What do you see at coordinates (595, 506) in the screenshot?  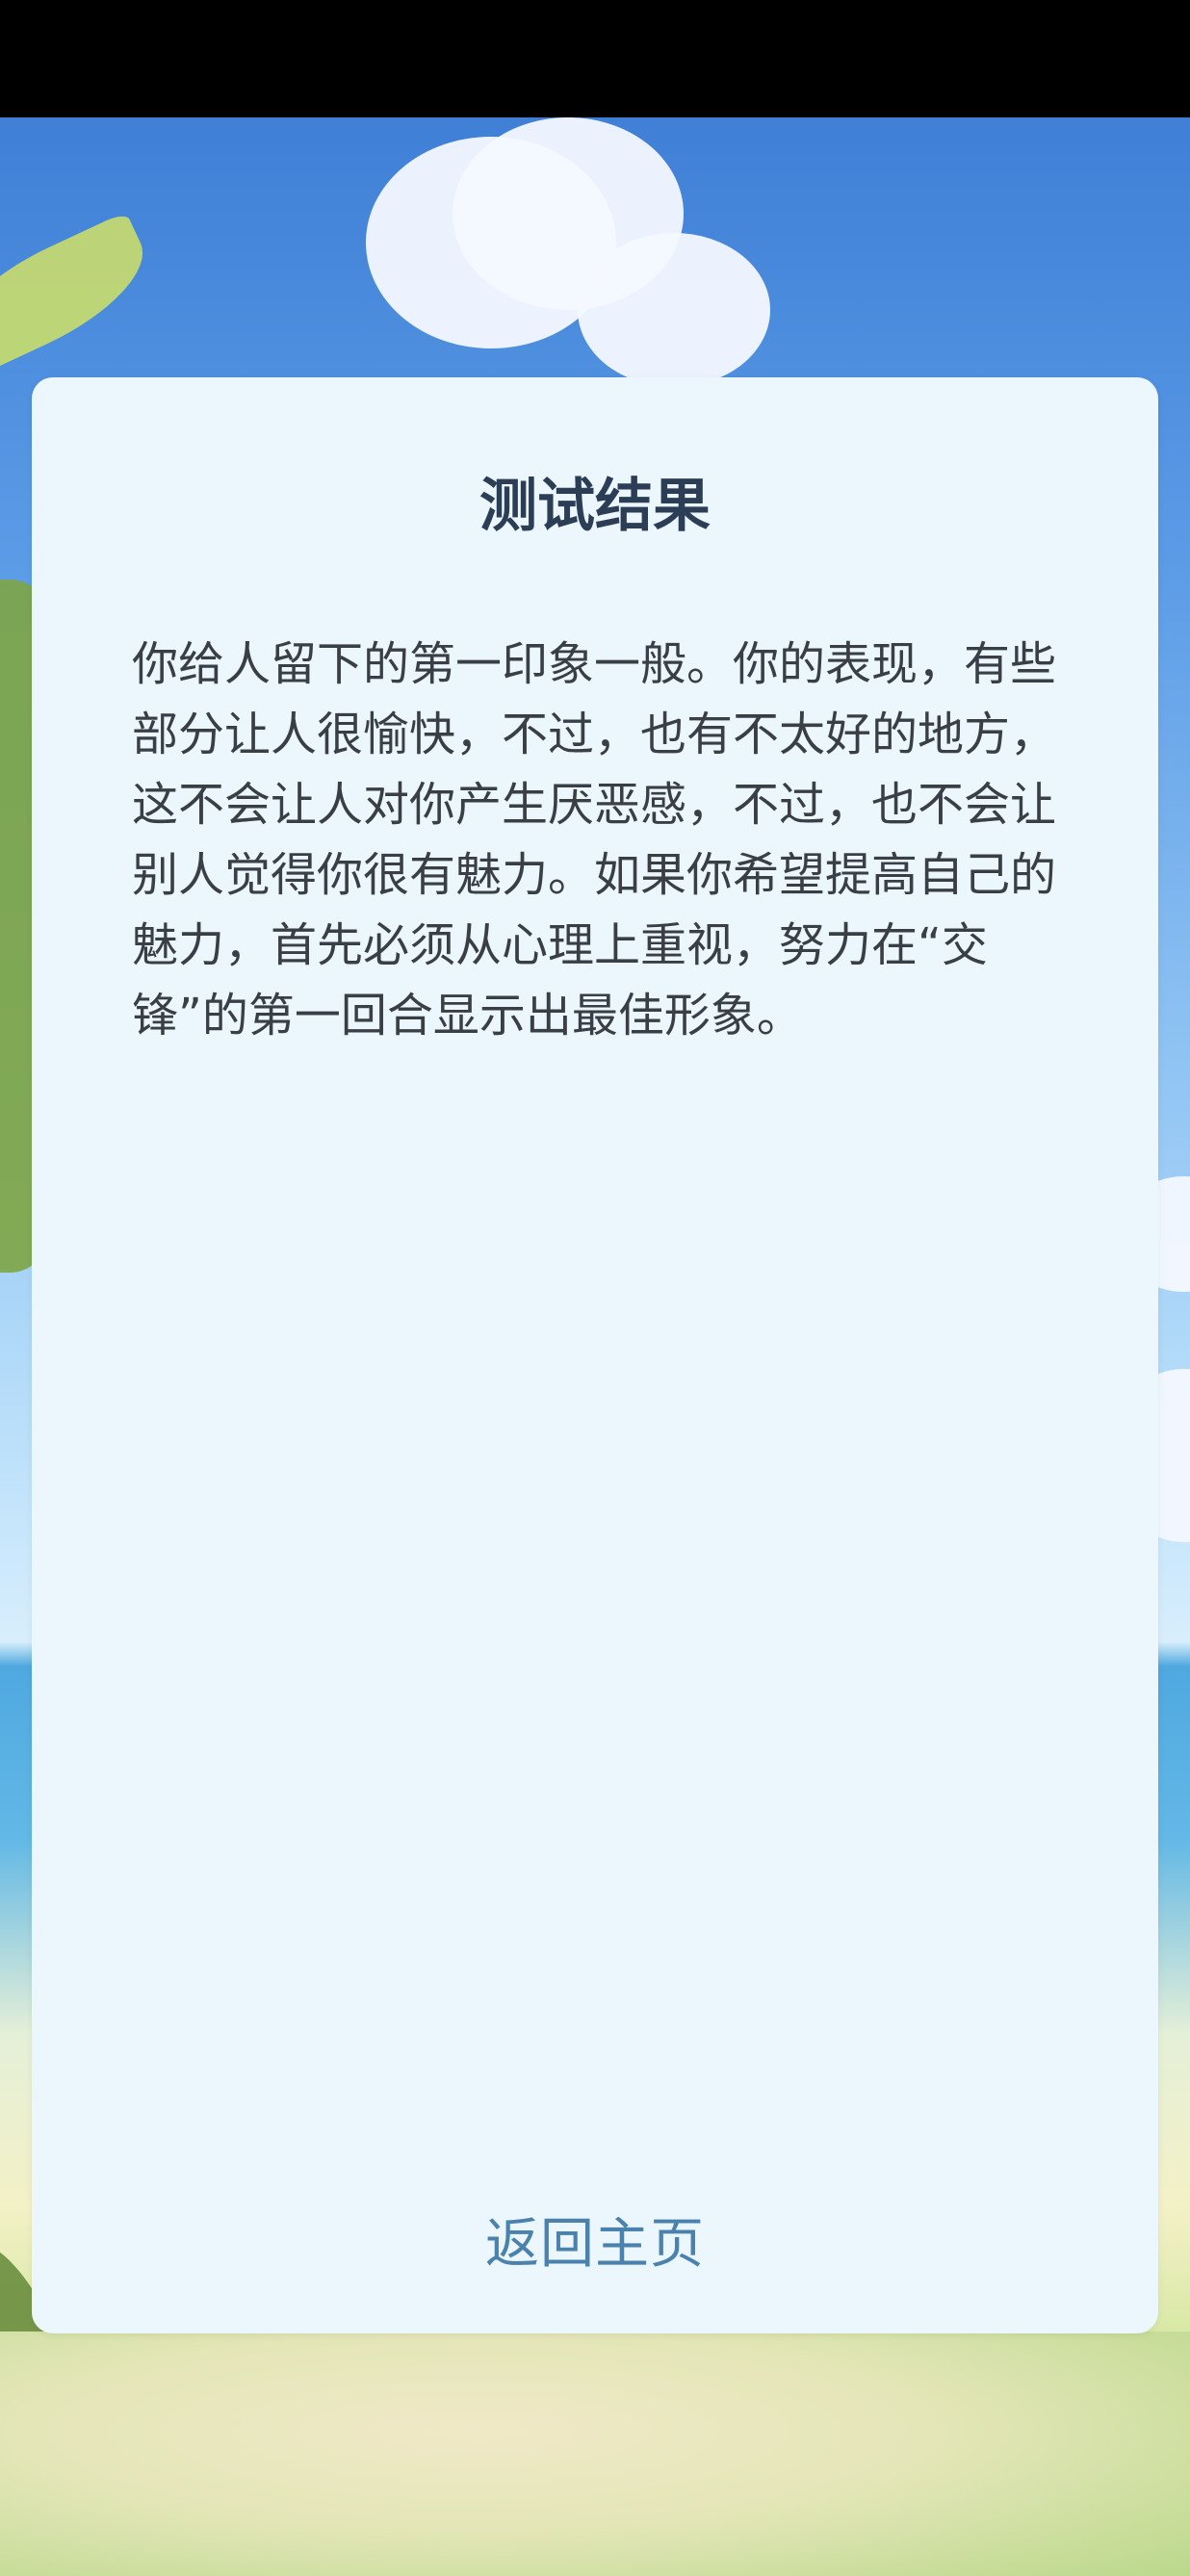 I see `result-title: 测试结果` at bounding box center [595, 506].